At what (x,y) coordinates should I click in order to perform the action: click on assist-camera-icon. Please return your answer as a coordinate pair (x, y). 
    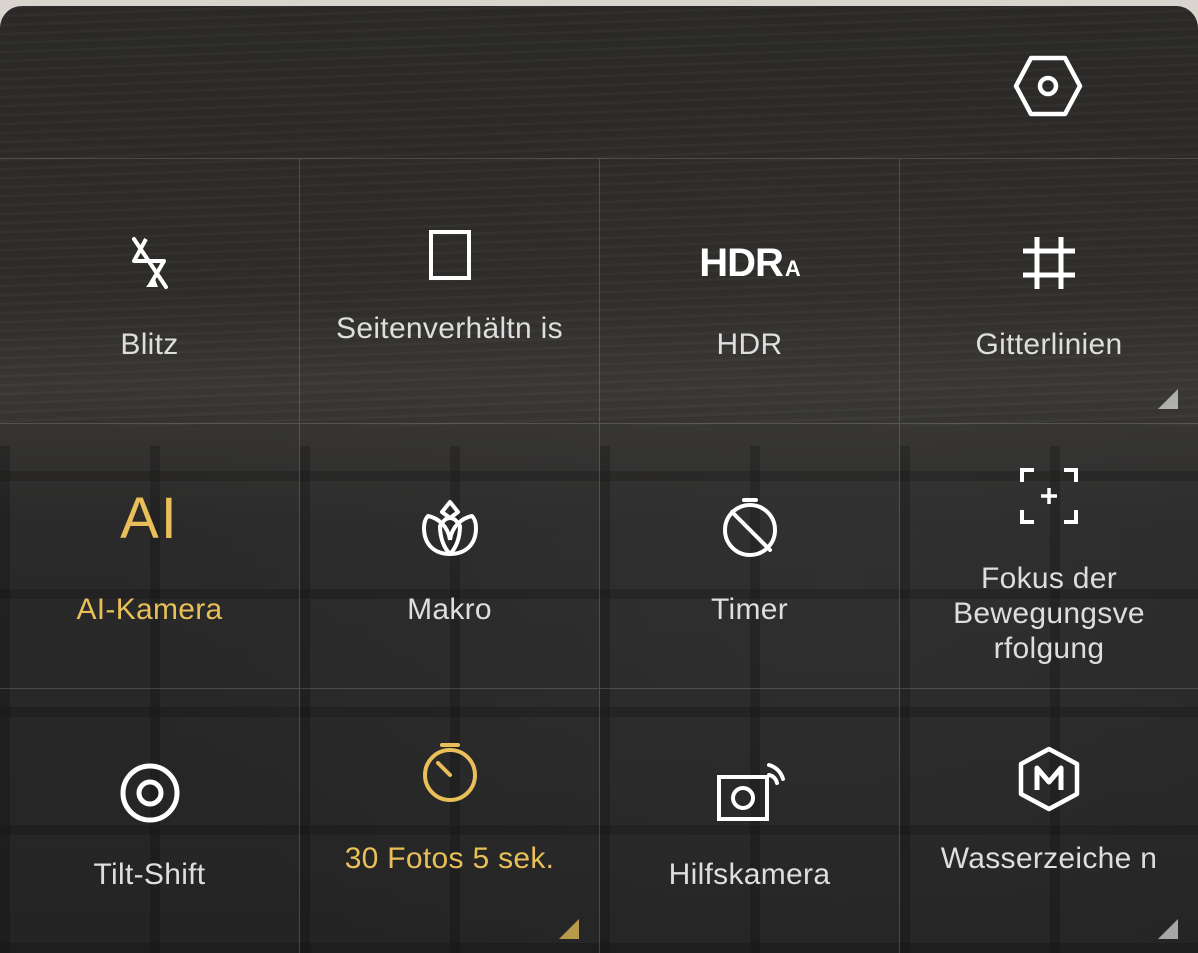
    Looking at the image, I should click on (750, 792).